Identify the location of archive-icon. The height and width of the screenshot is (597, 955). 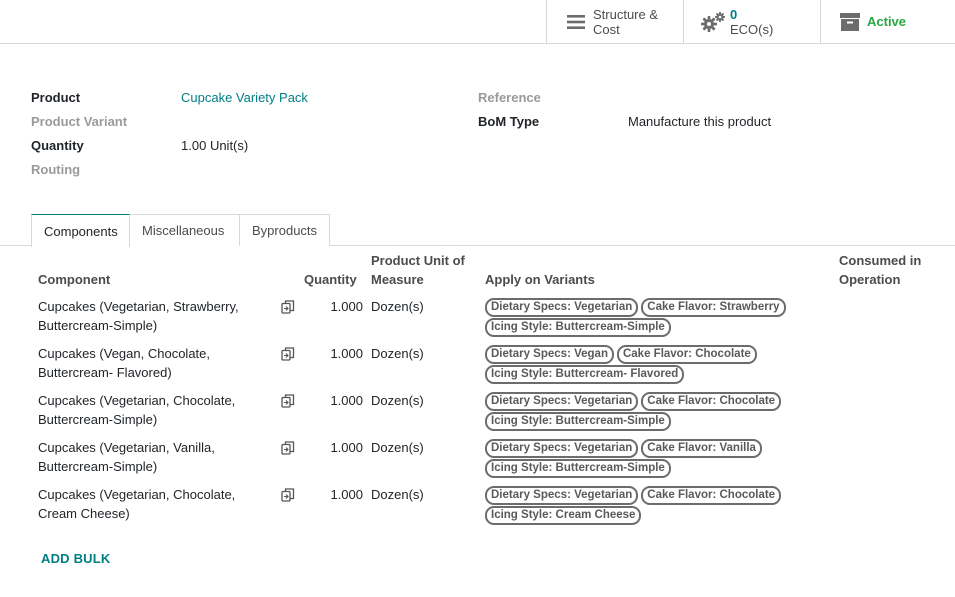
(850, 21).